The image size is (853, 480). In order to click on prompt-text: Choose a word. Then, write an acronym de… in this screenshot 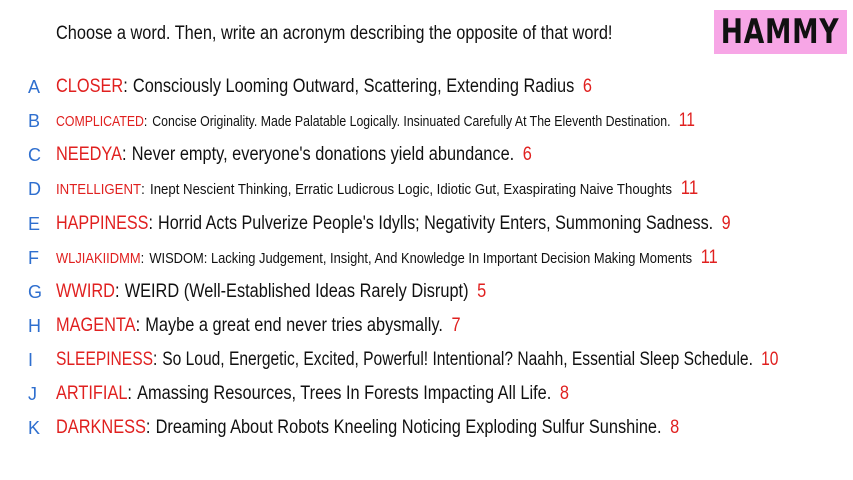, I will do `click(334, 33)`.